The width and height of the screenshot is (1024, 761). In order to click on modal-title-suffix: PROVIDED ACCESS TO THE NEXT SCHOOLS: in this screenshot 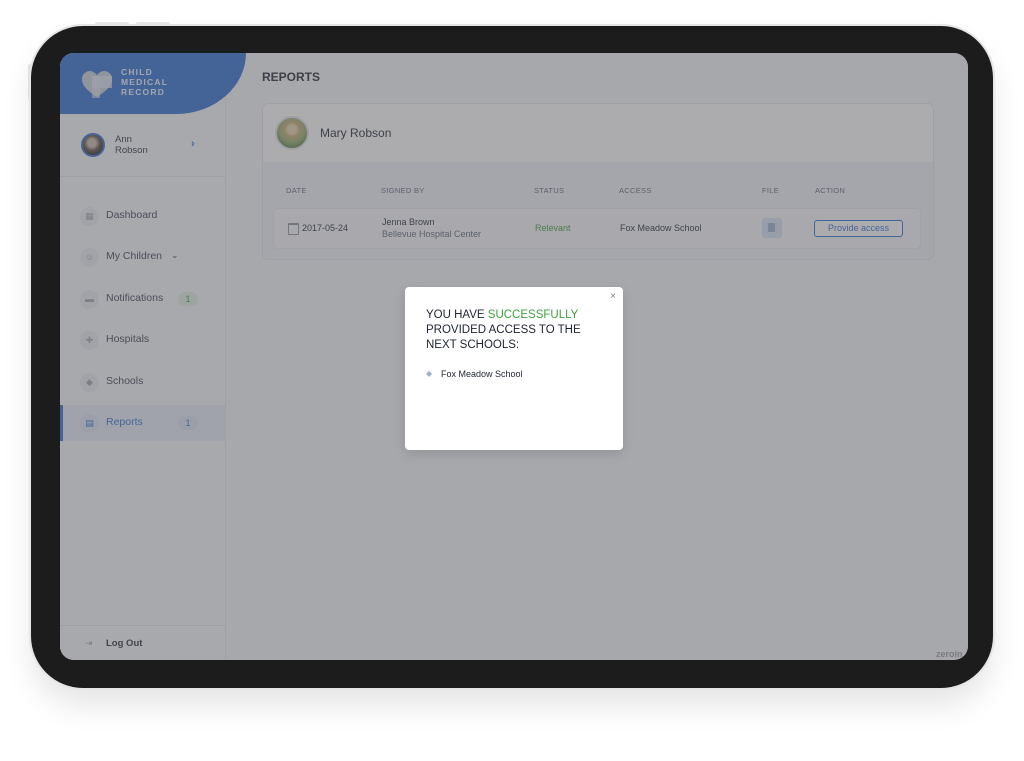, I will do `click(503, 337)`.